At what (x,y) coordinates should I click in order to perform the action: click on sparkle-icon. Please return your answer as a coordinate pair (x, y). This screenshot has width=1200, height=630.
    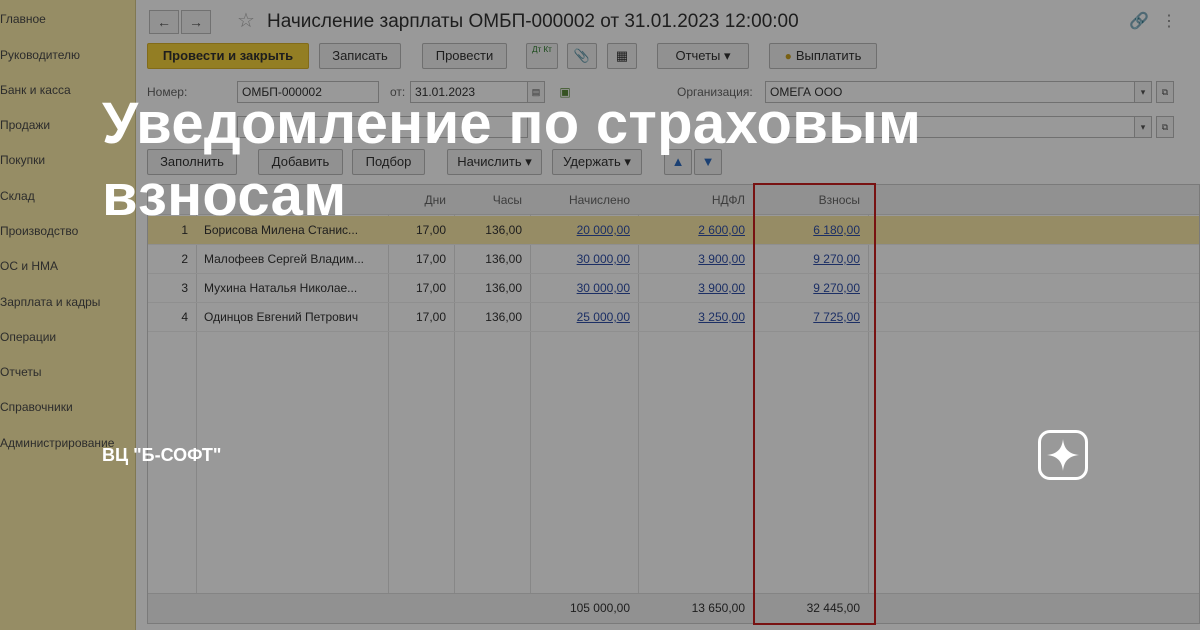
    Looking at the image, I should click on (1063, 455).